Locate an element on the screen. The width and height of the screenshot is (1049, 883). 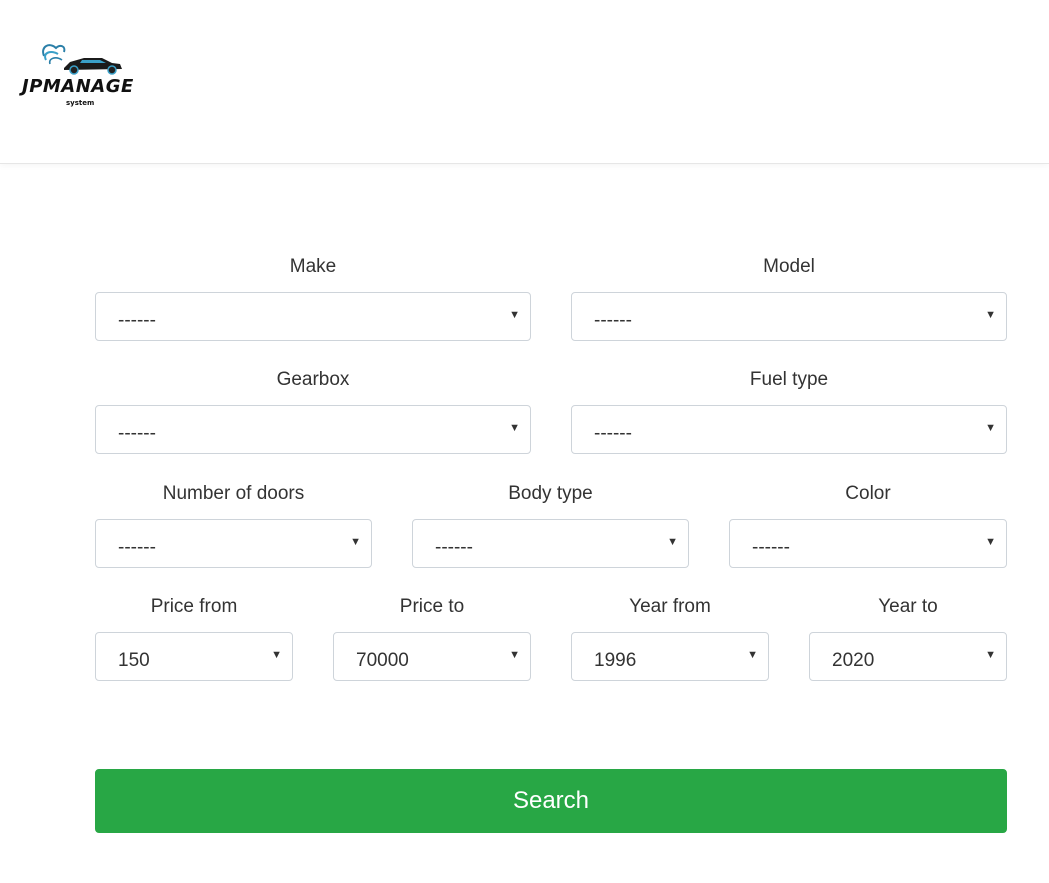
color-value: ------ is located at coordinates (771, 547).